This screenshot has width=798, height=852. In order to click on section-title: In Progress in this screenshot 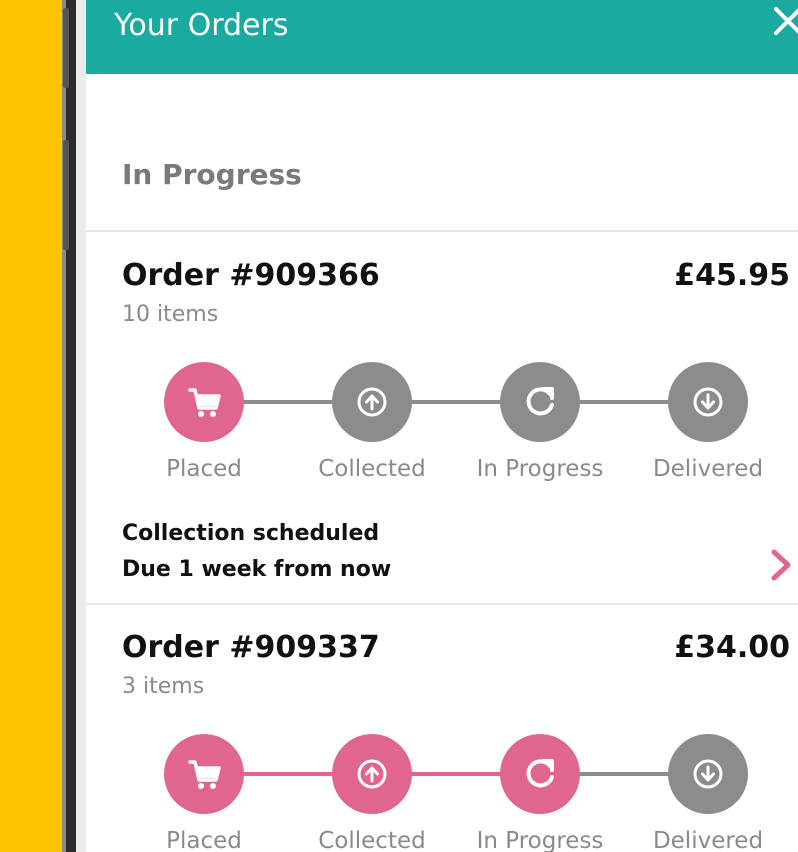, I will do `click(212, 174)`.